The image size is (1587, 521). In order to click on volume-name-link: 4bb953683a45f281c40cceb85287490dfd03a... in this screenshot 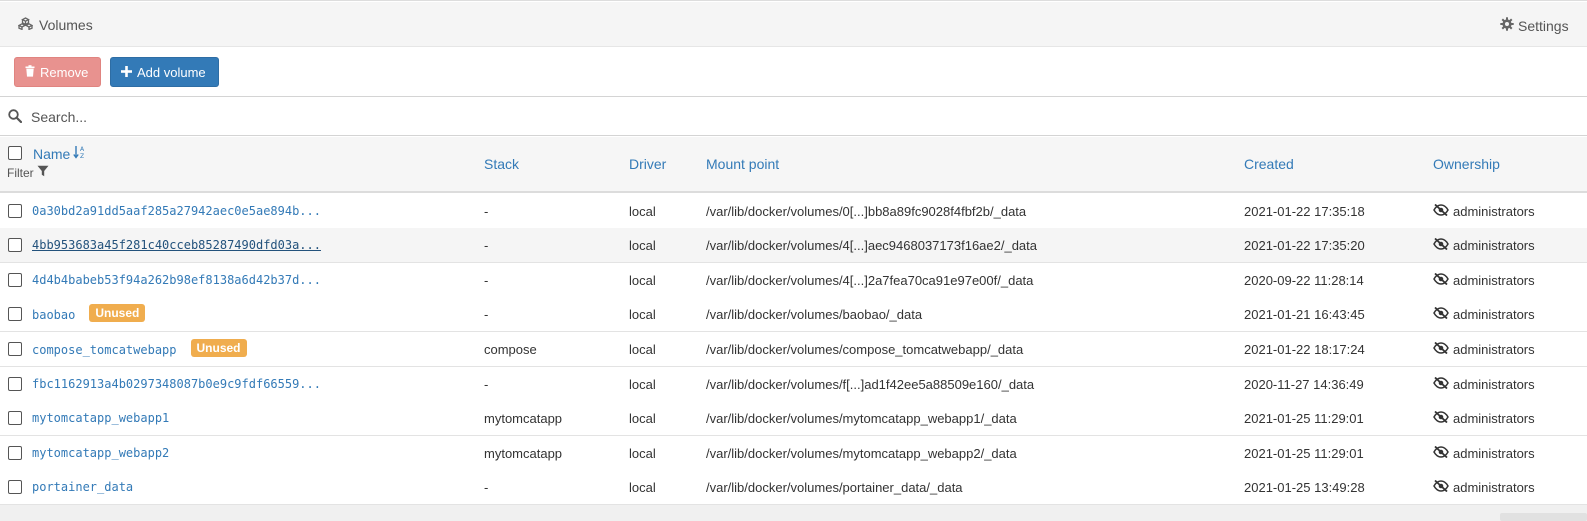, I will do `click(176, 245)`.